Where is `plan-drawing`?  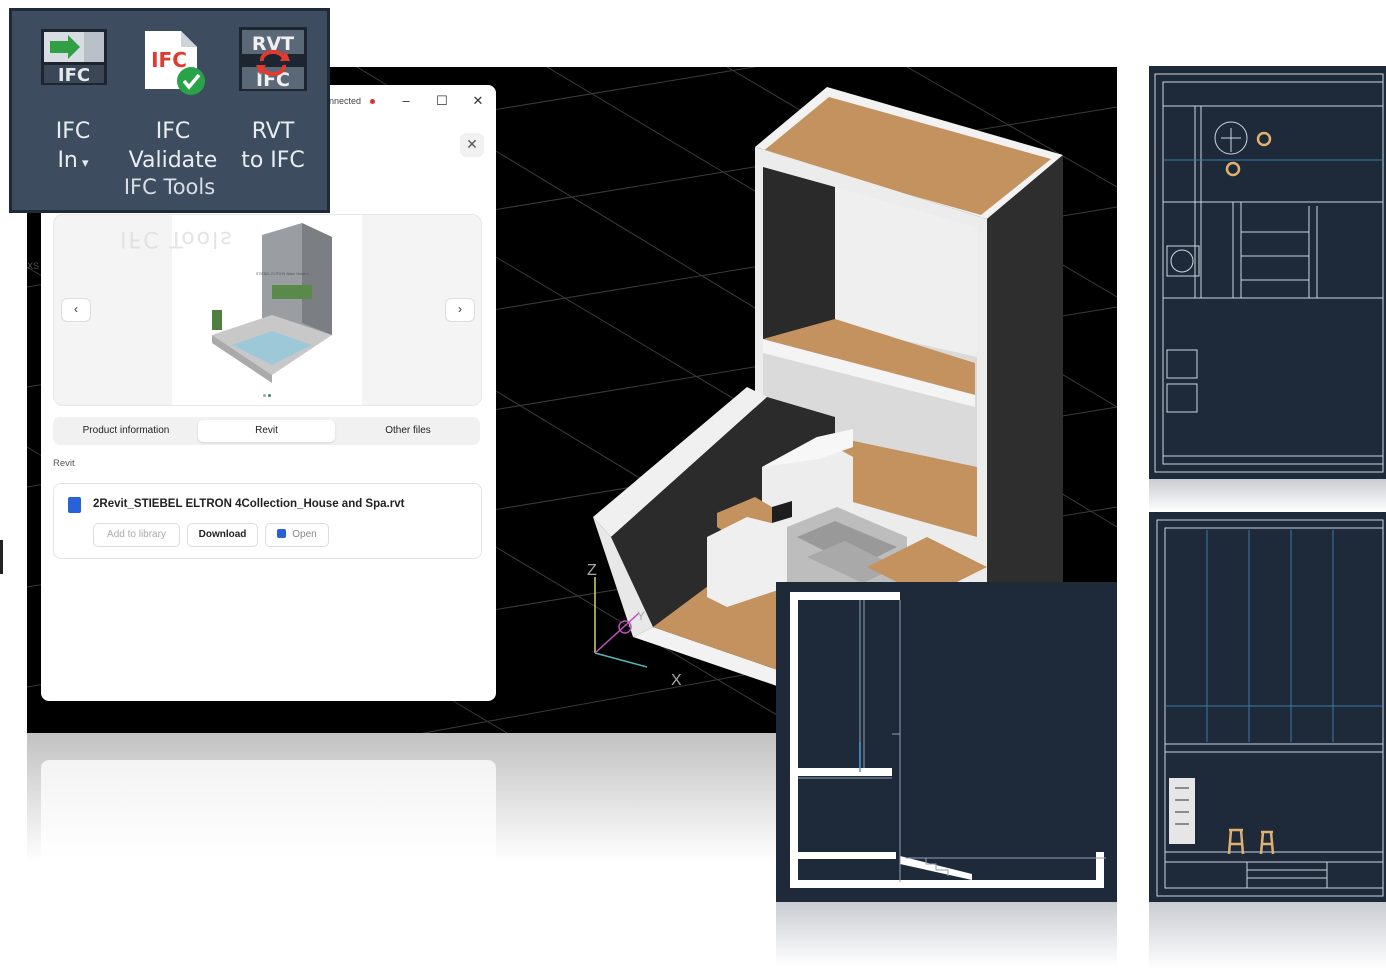
plan-drawing is located at coordinates (1269, 273).